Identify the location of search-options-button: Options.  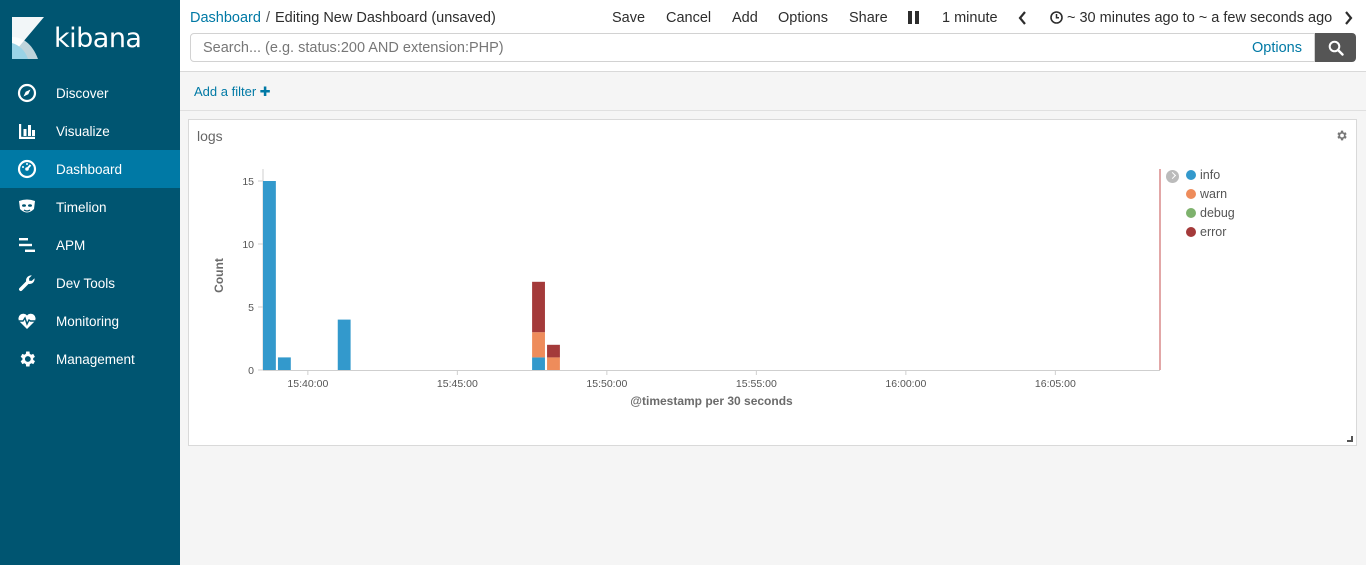
(1277, 48).